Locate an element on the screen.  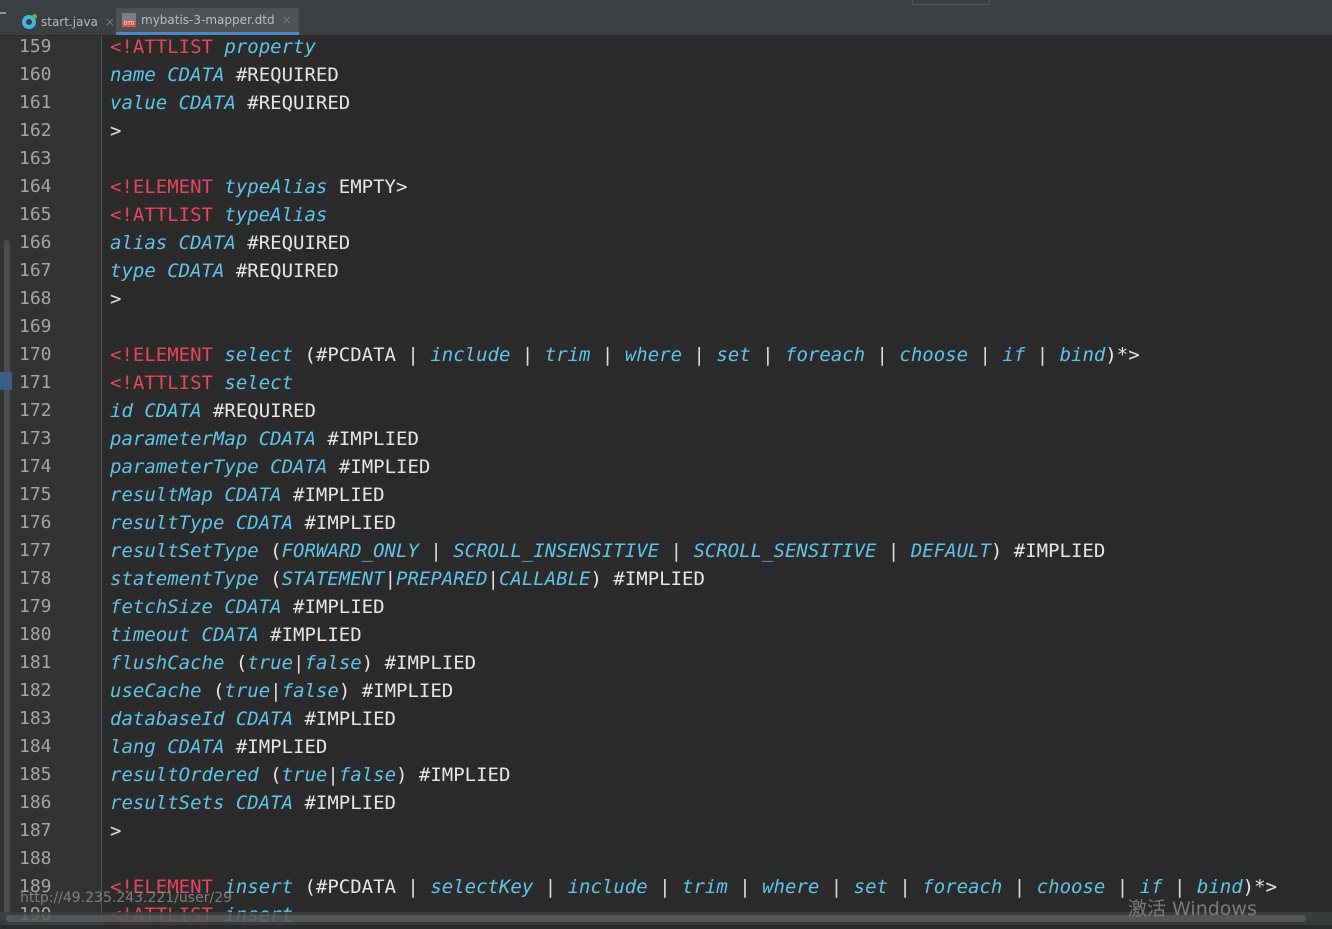
code-line: value CDATA #REQUIRED is located at coordinates (230, 103).